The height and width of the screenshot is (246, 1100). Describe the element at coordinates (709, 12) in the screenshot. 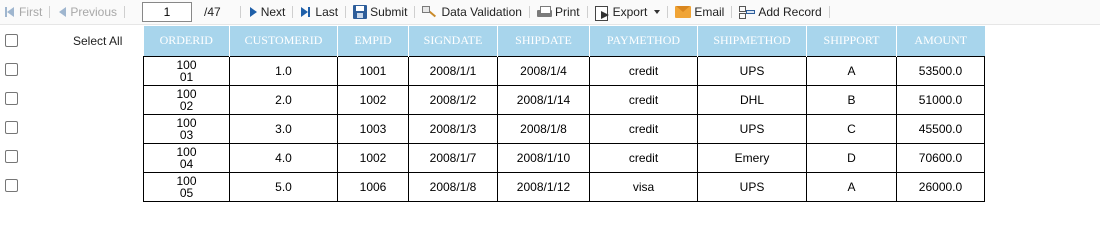

I see `email-label: Email` at that location.